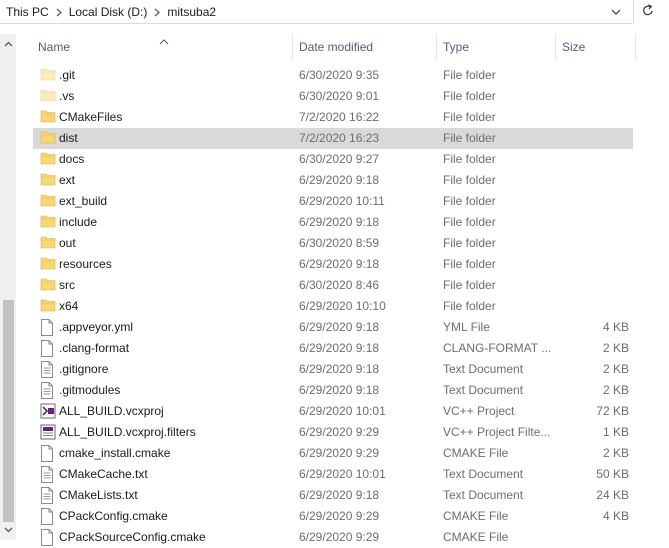 The height and width of the screenshot is (548, 669). I want to click on file-row: out 6/30/2020 8:59 File folder, so click(333, 243).